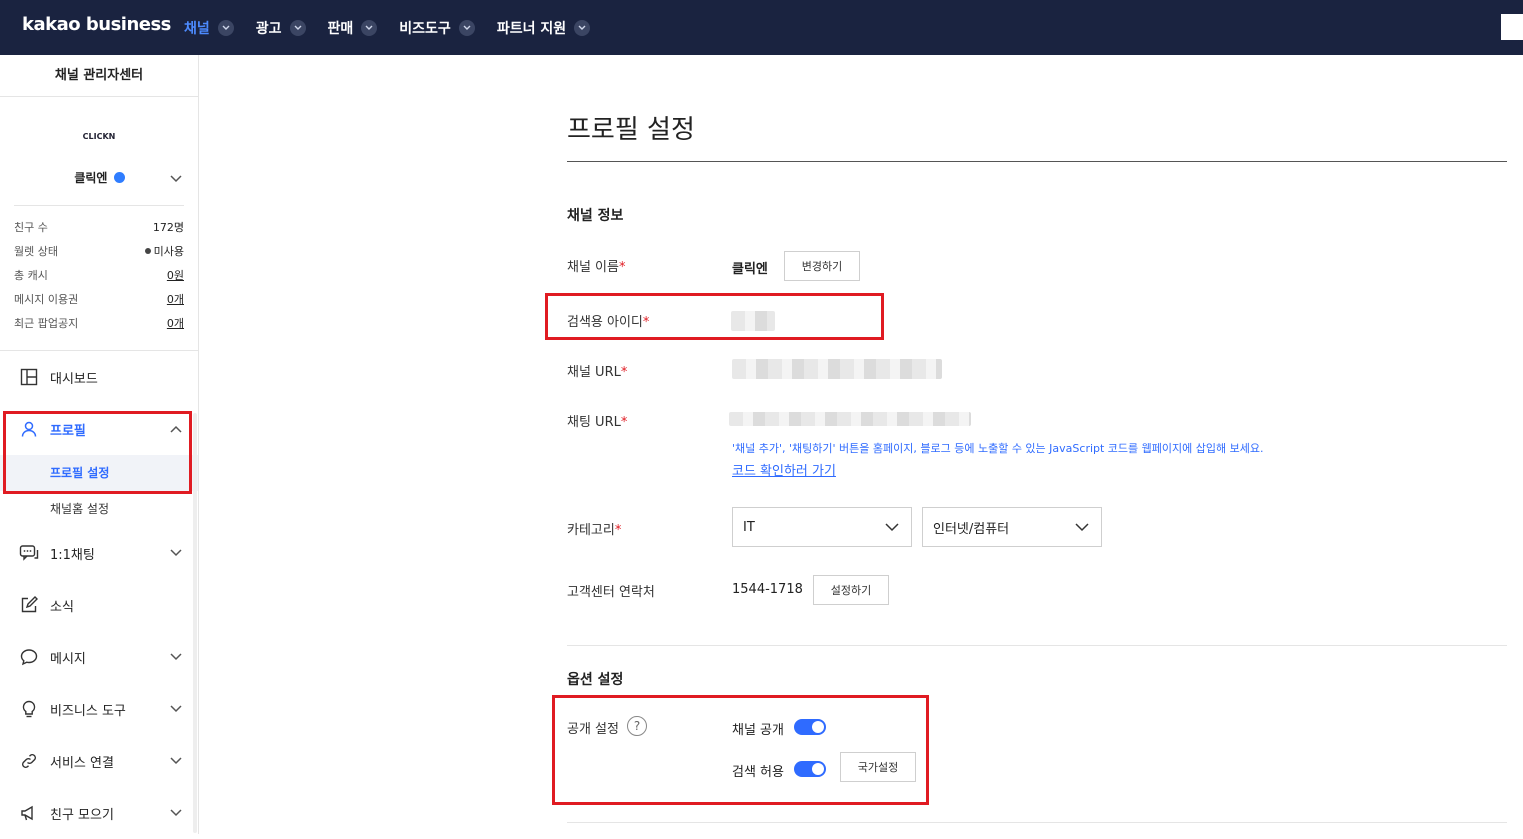  I want to click on sidebar-item-biz-tools: 비즈니스 도구, so click(99, 709).